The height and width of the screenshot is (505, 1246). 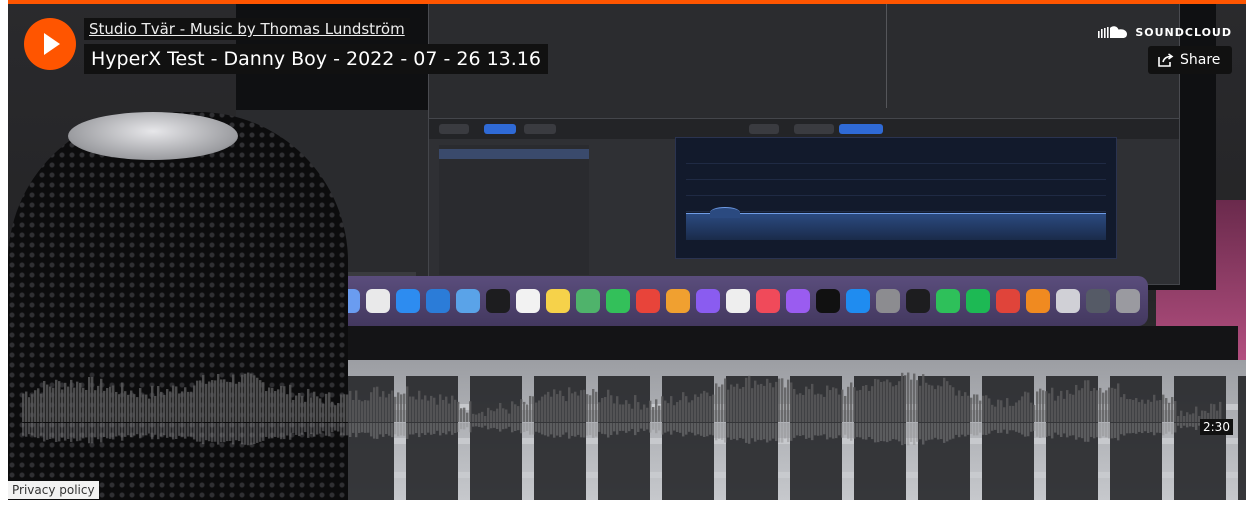 I want to click on artist-link: Studio Tvär - Music by Thomas Lundström, so click(x=247, y=29).